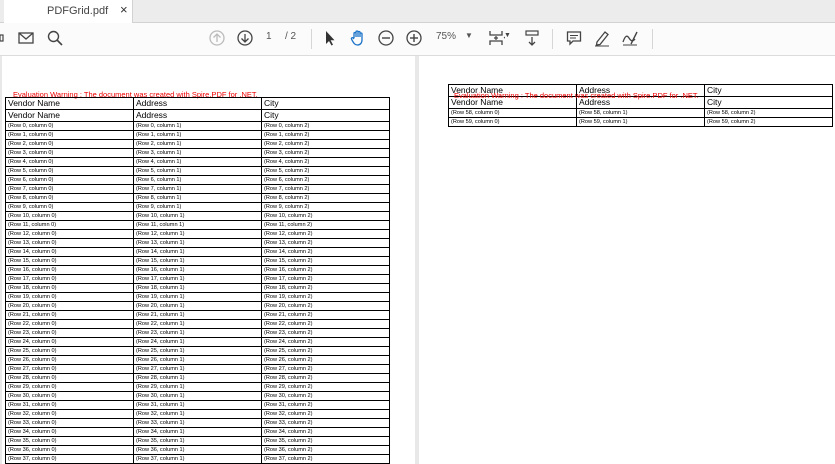 The width and height of the screenshot is (835, 464). I want to click on table-cell: (Row 34, column 1), so click(197, 432).